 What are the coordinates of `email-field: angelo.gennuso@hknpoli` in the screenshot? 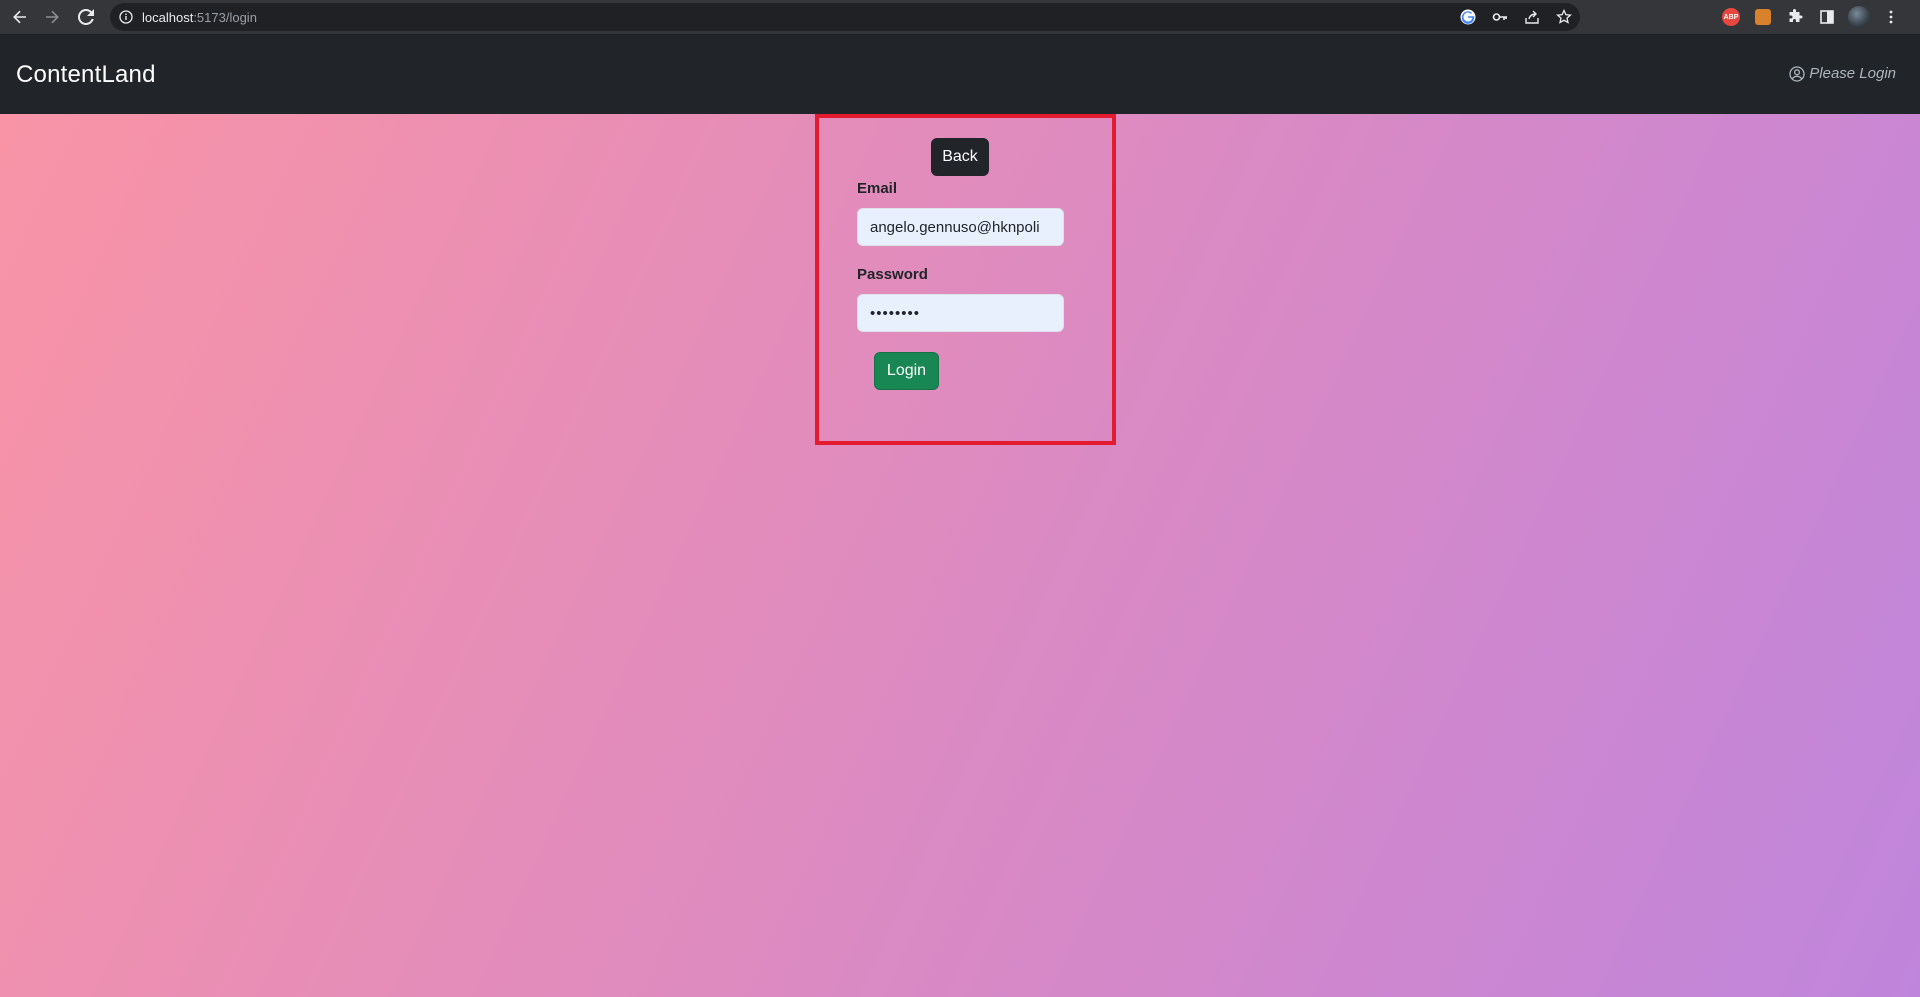 It's located at (960, 227).